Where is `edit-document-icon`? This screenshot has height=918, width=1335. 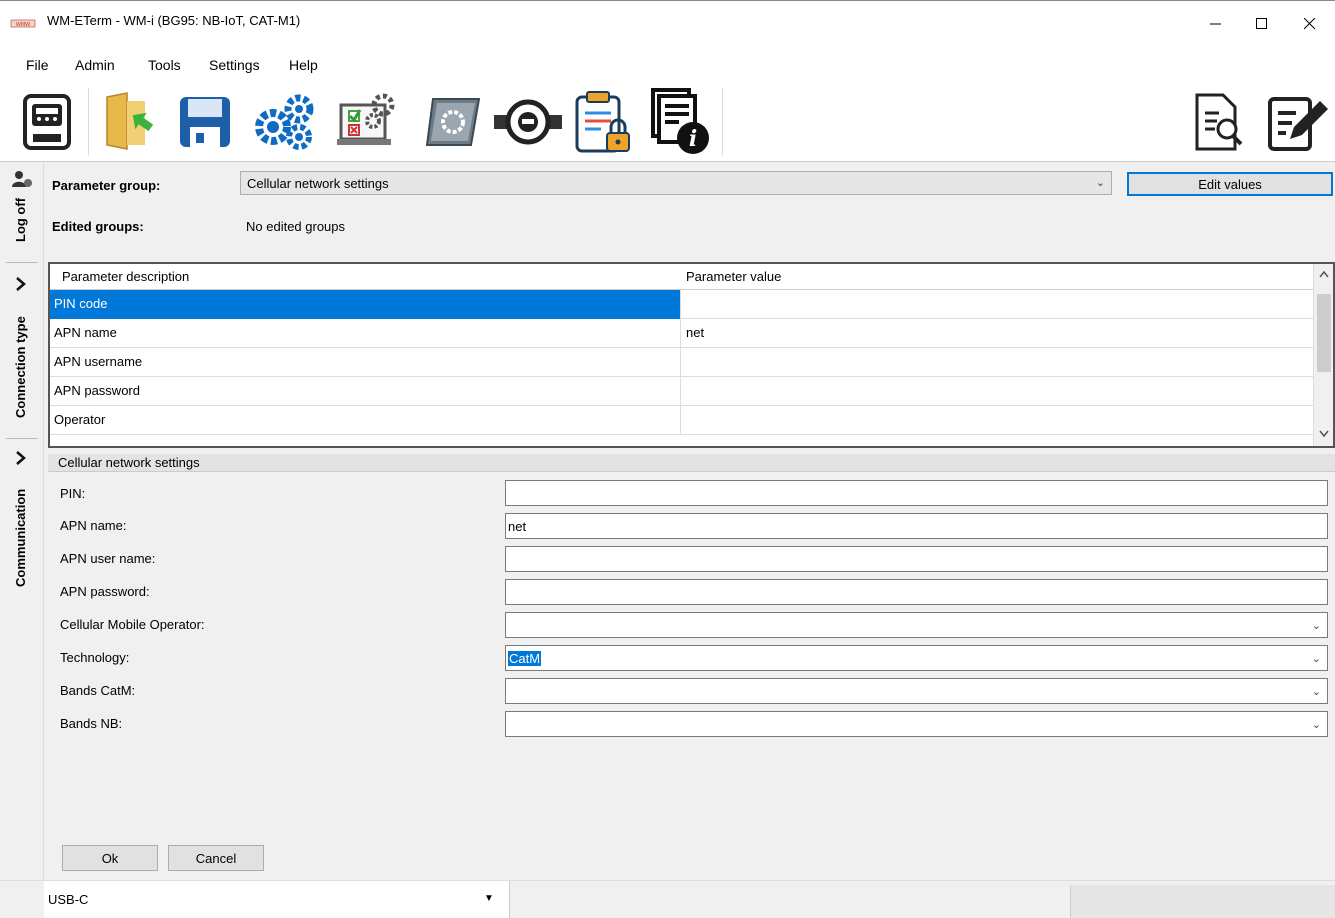 edit-document-icon is located at coordinates (1298, 124).